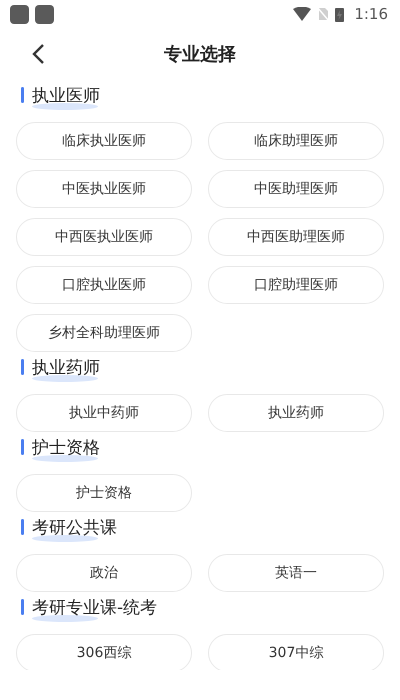  Describe the element at coordinates (66, 367) in the screenshot. I see `section-title: 执业药师` at that location.